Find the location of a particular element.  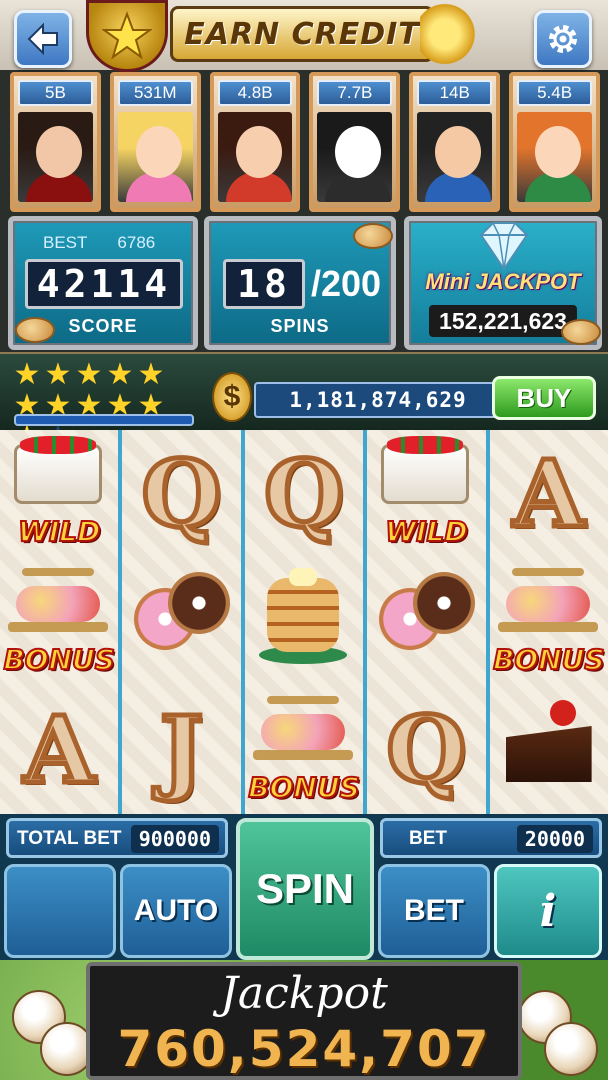

jackpot-title: Jackpot is located at coordinates (304, 993).